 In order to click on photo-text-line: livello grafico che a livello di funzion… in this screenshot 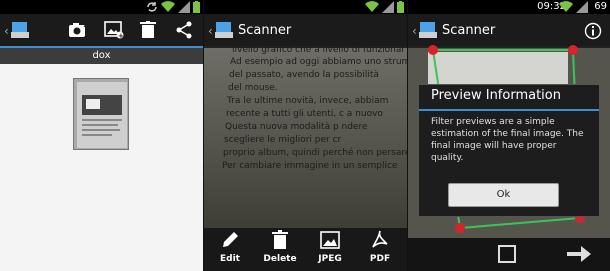, I will do `click(318, 50)`.